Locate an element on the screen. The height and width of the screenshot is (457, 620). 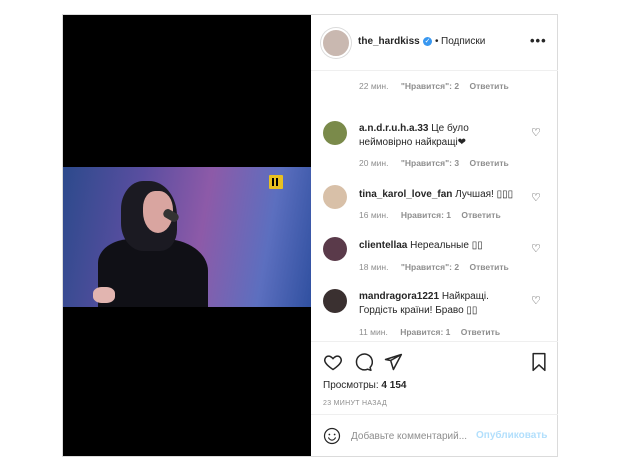
comment-time: 16 мин. is located at coordinates (374, 215).